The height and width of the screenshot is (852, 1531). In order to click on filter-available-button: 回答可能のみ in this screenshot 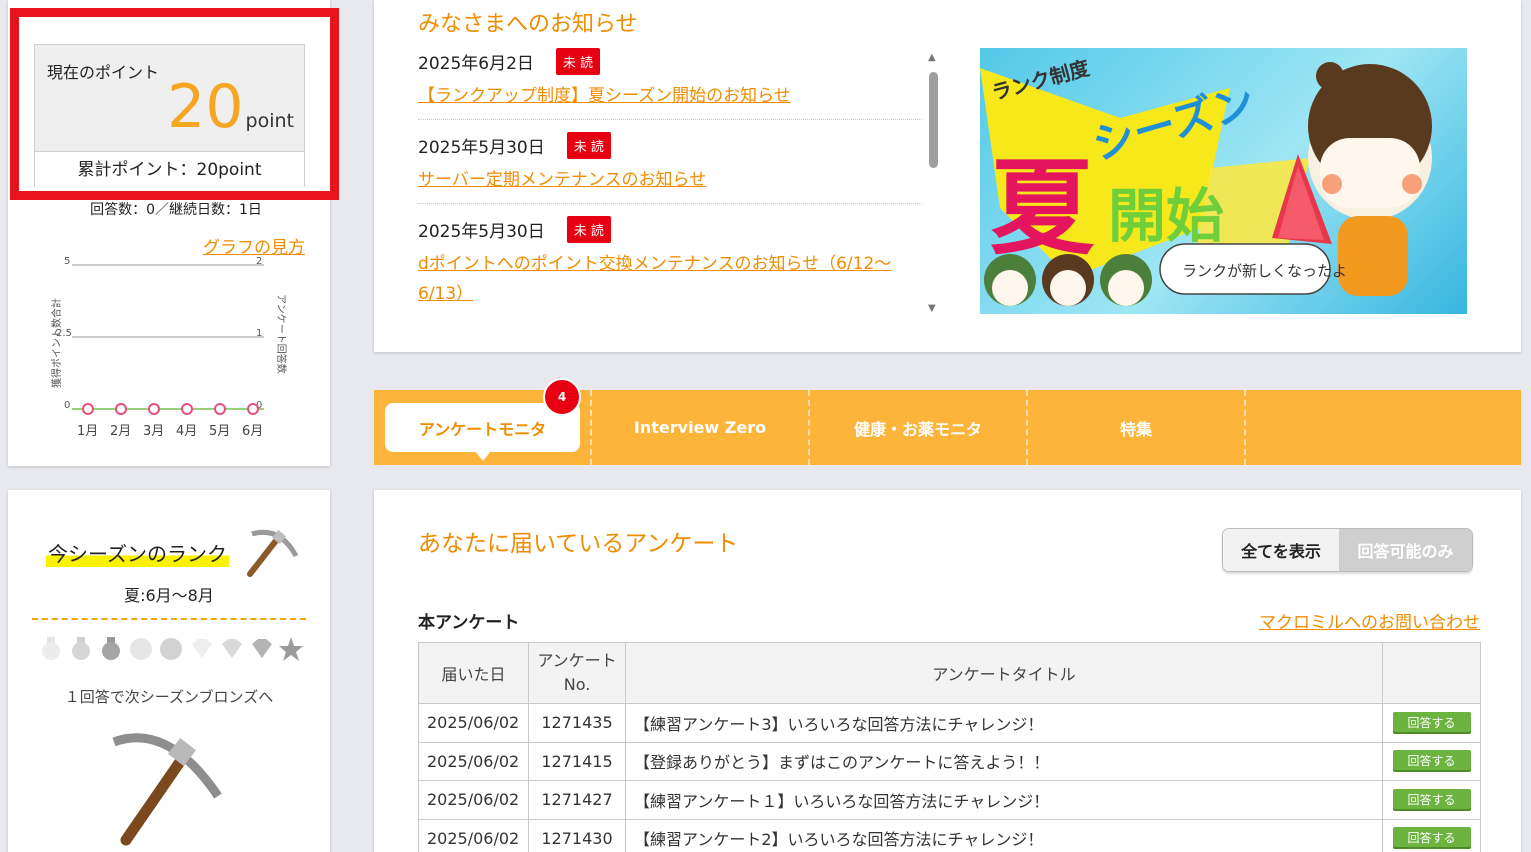, I will do `click(1405, 550)`.